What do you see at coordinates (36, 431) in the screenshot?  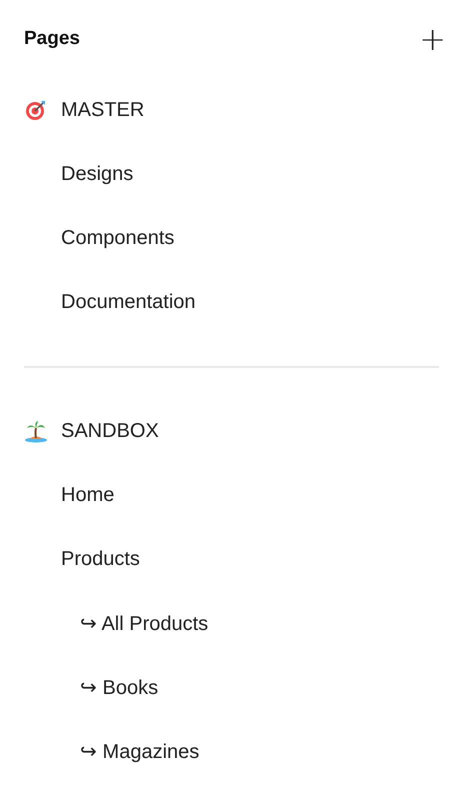 I see `island-icon` at bounding box center [36, 431].